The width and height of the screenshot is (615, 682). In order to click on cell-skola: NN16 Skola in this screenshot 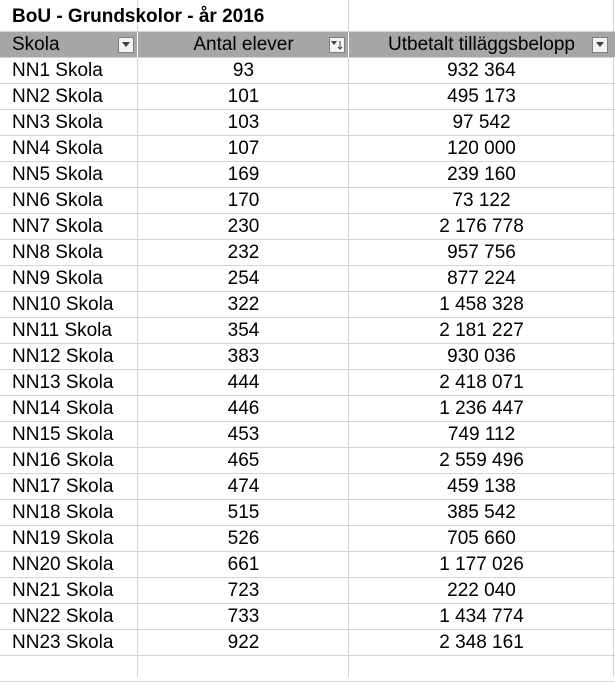, I will do `click(74, 461)`.